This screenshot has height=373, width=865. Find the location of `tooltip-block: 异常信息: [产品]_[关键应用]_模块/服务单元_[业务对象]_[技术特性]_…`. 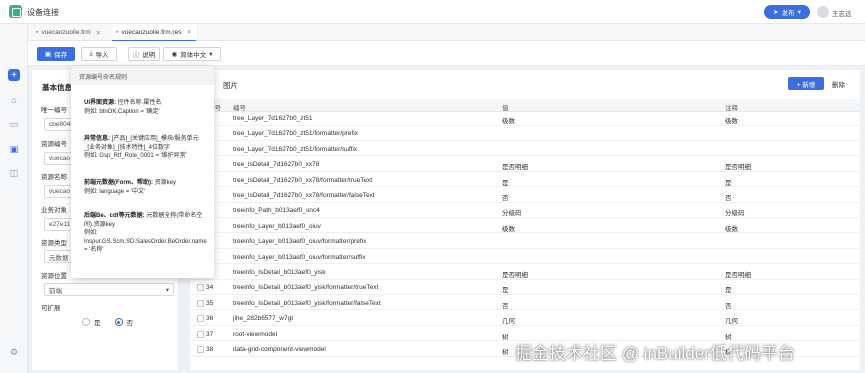

tooltip-block: 异常信息: [产品]_[关键应用]_模块/服务单元_[业务对象]_[技术特性]_… is located at coordinates (141, 147).